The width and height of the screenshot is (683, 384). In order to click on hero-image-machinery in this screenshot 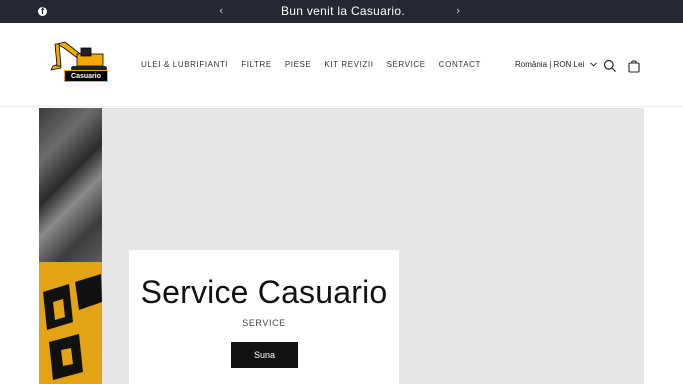, I will do `click(70, 185)`.